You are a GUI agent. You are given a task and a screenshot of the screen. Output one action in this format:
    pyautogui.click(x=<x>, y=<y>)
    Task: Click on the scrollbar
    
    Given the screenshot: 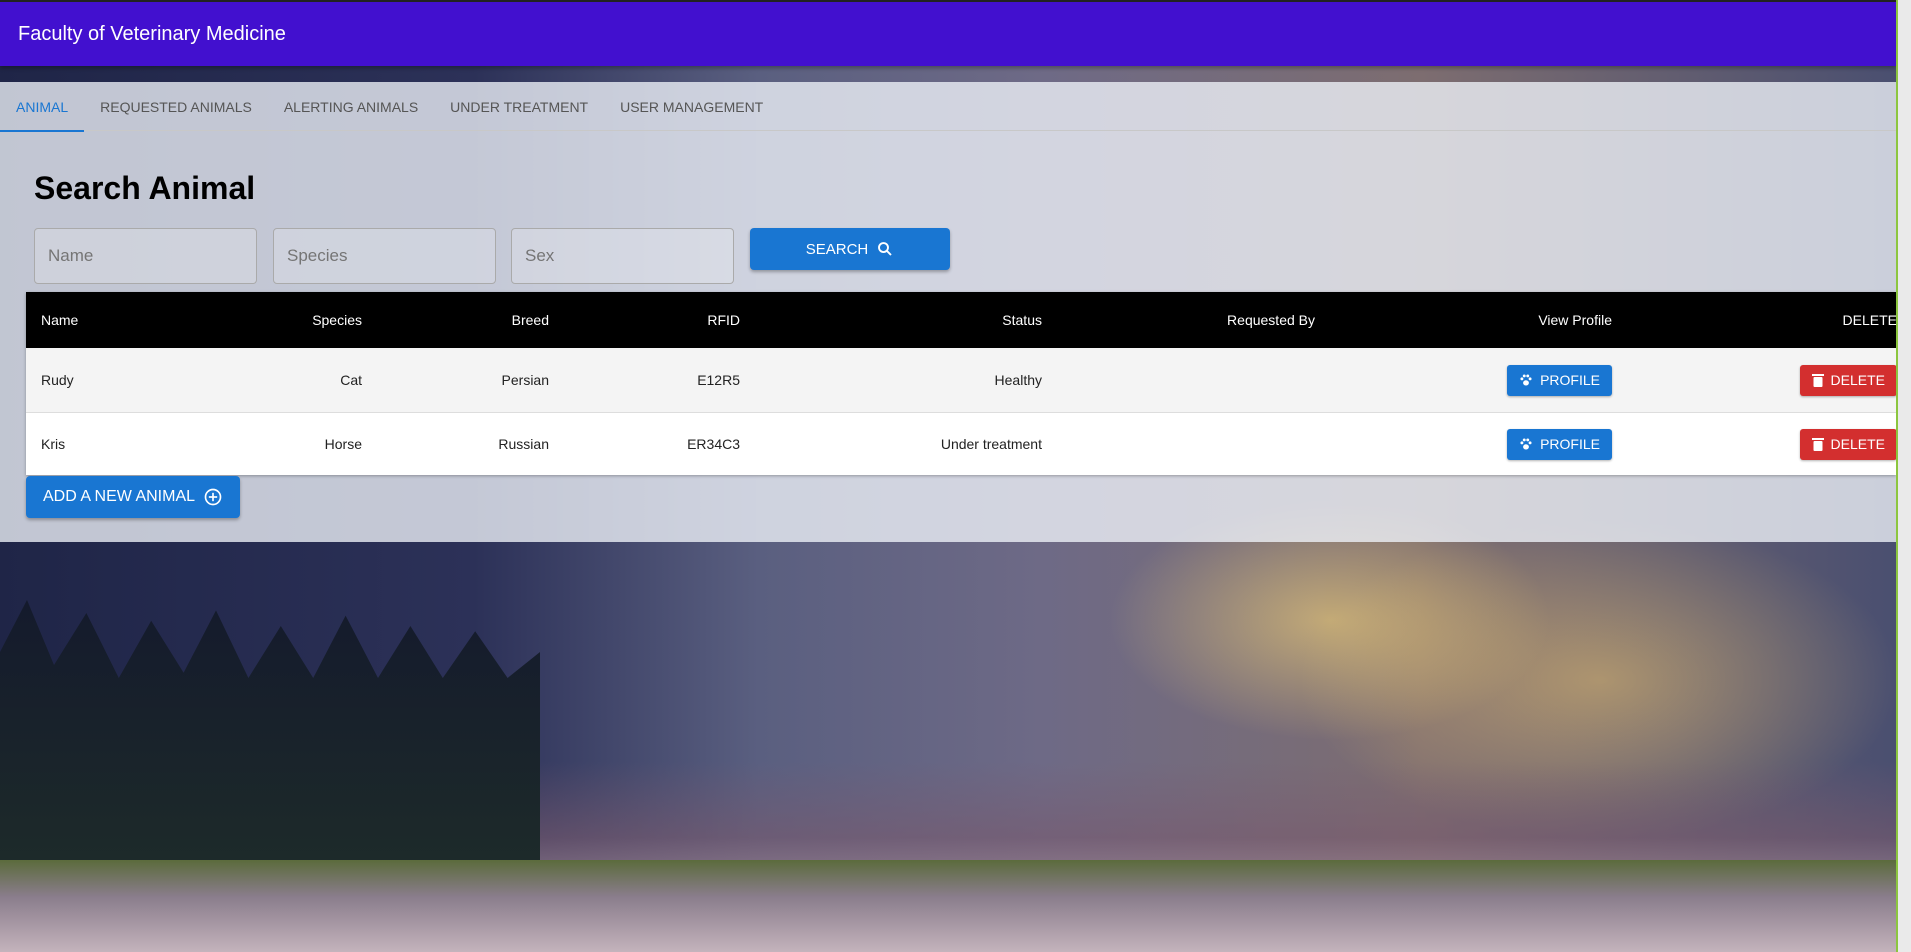 What is the action you would take?
    pyautogui.click(x=1903, y=476)
    